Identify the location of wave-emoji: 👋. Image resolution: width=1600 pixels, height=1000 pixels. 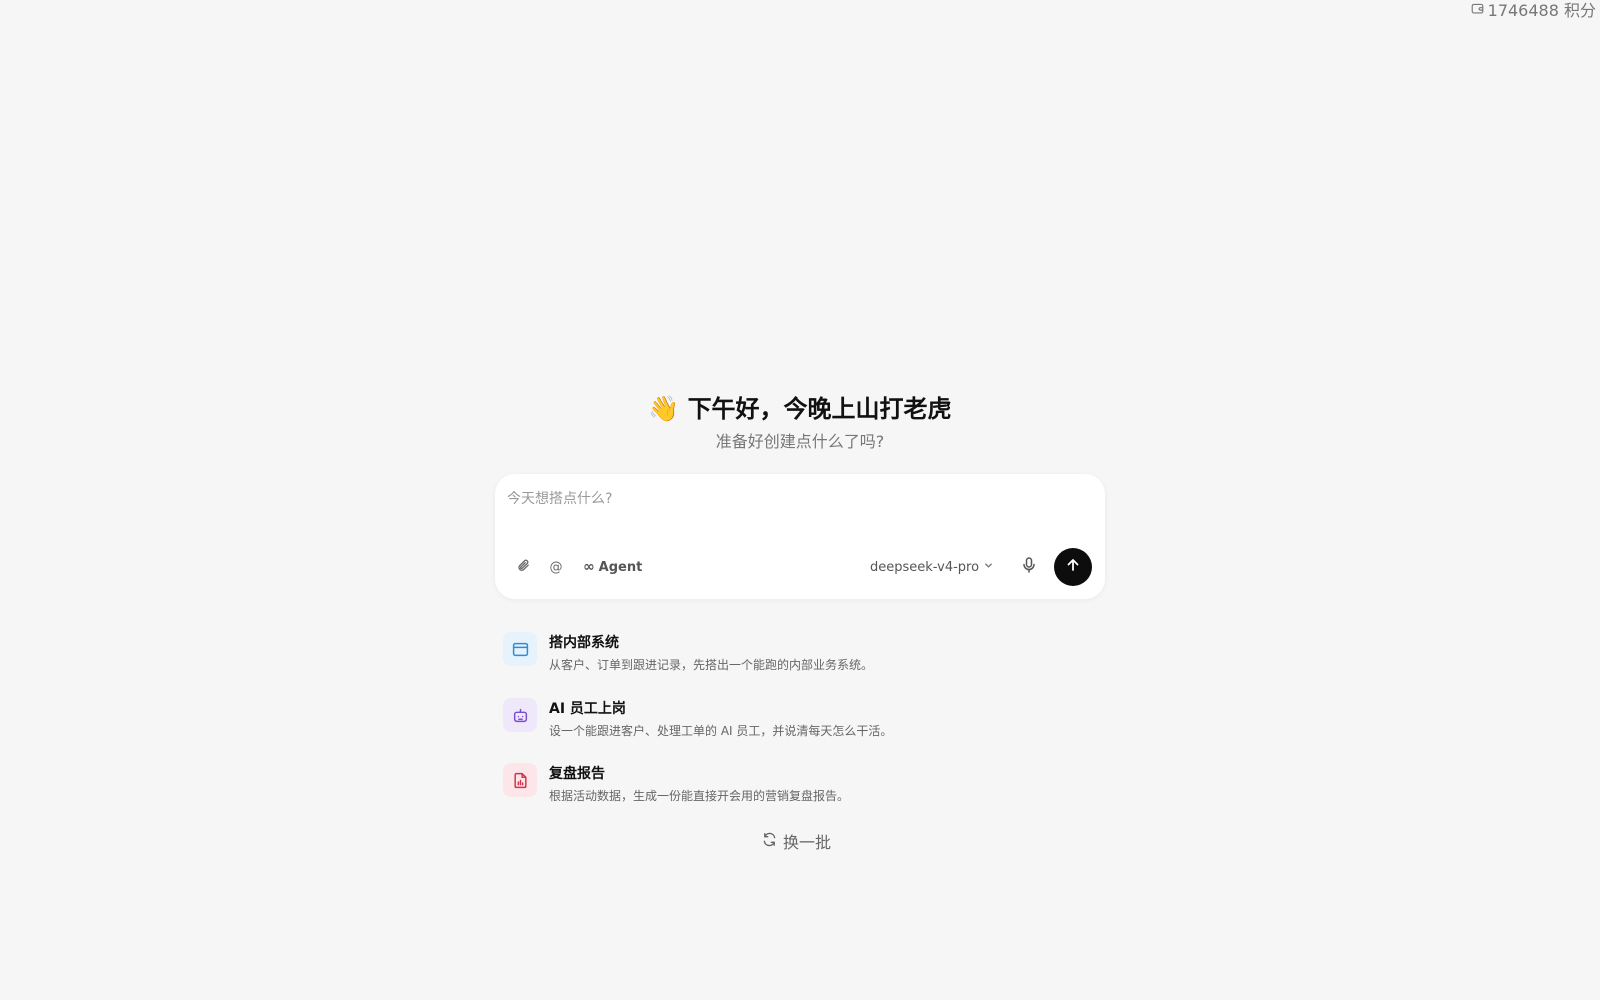
(664, 408).